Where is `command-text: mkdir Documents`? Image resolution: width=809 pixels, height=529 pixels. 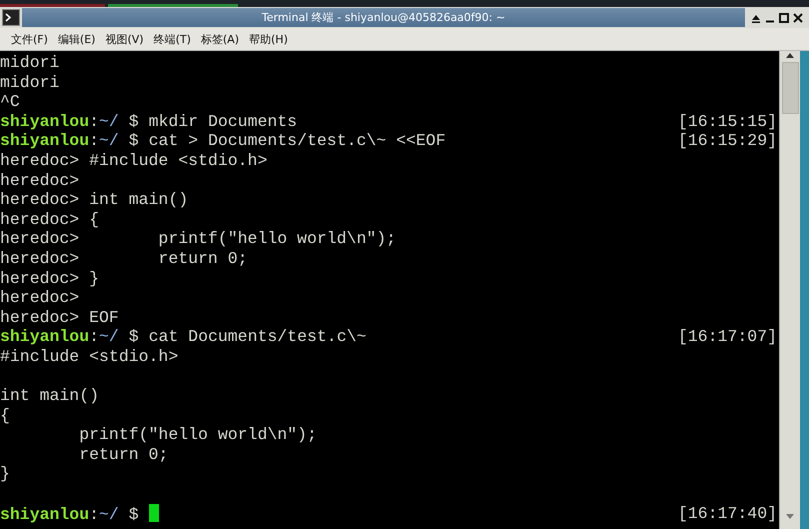 command-text: mkdir Documents is located at coordinates (223, 121).